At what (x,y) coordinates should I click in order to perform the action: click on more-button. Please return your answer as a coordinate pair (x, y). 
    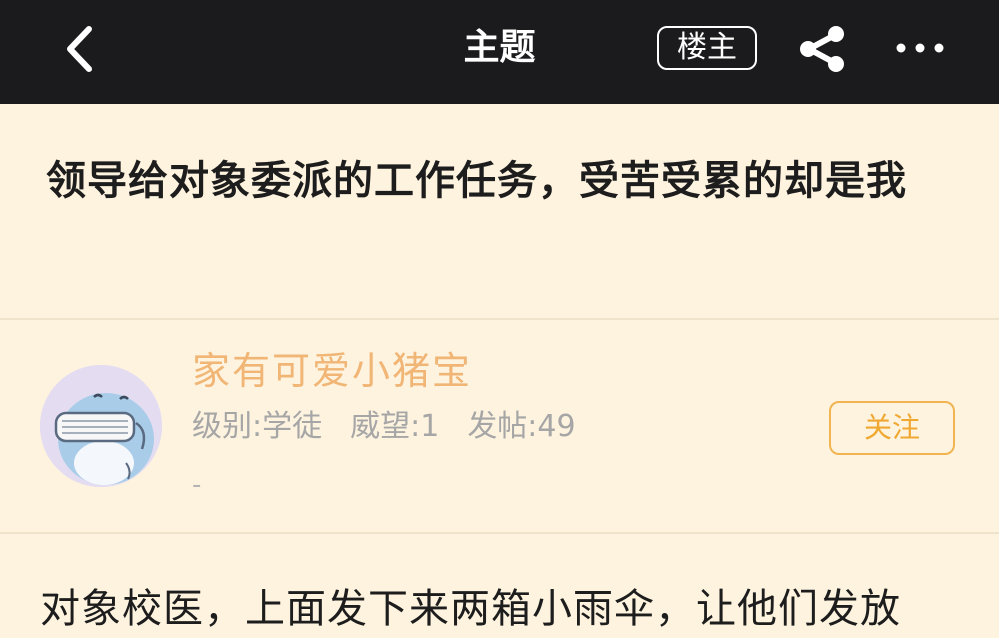
    Looking at the image, I should click on (921, 48).